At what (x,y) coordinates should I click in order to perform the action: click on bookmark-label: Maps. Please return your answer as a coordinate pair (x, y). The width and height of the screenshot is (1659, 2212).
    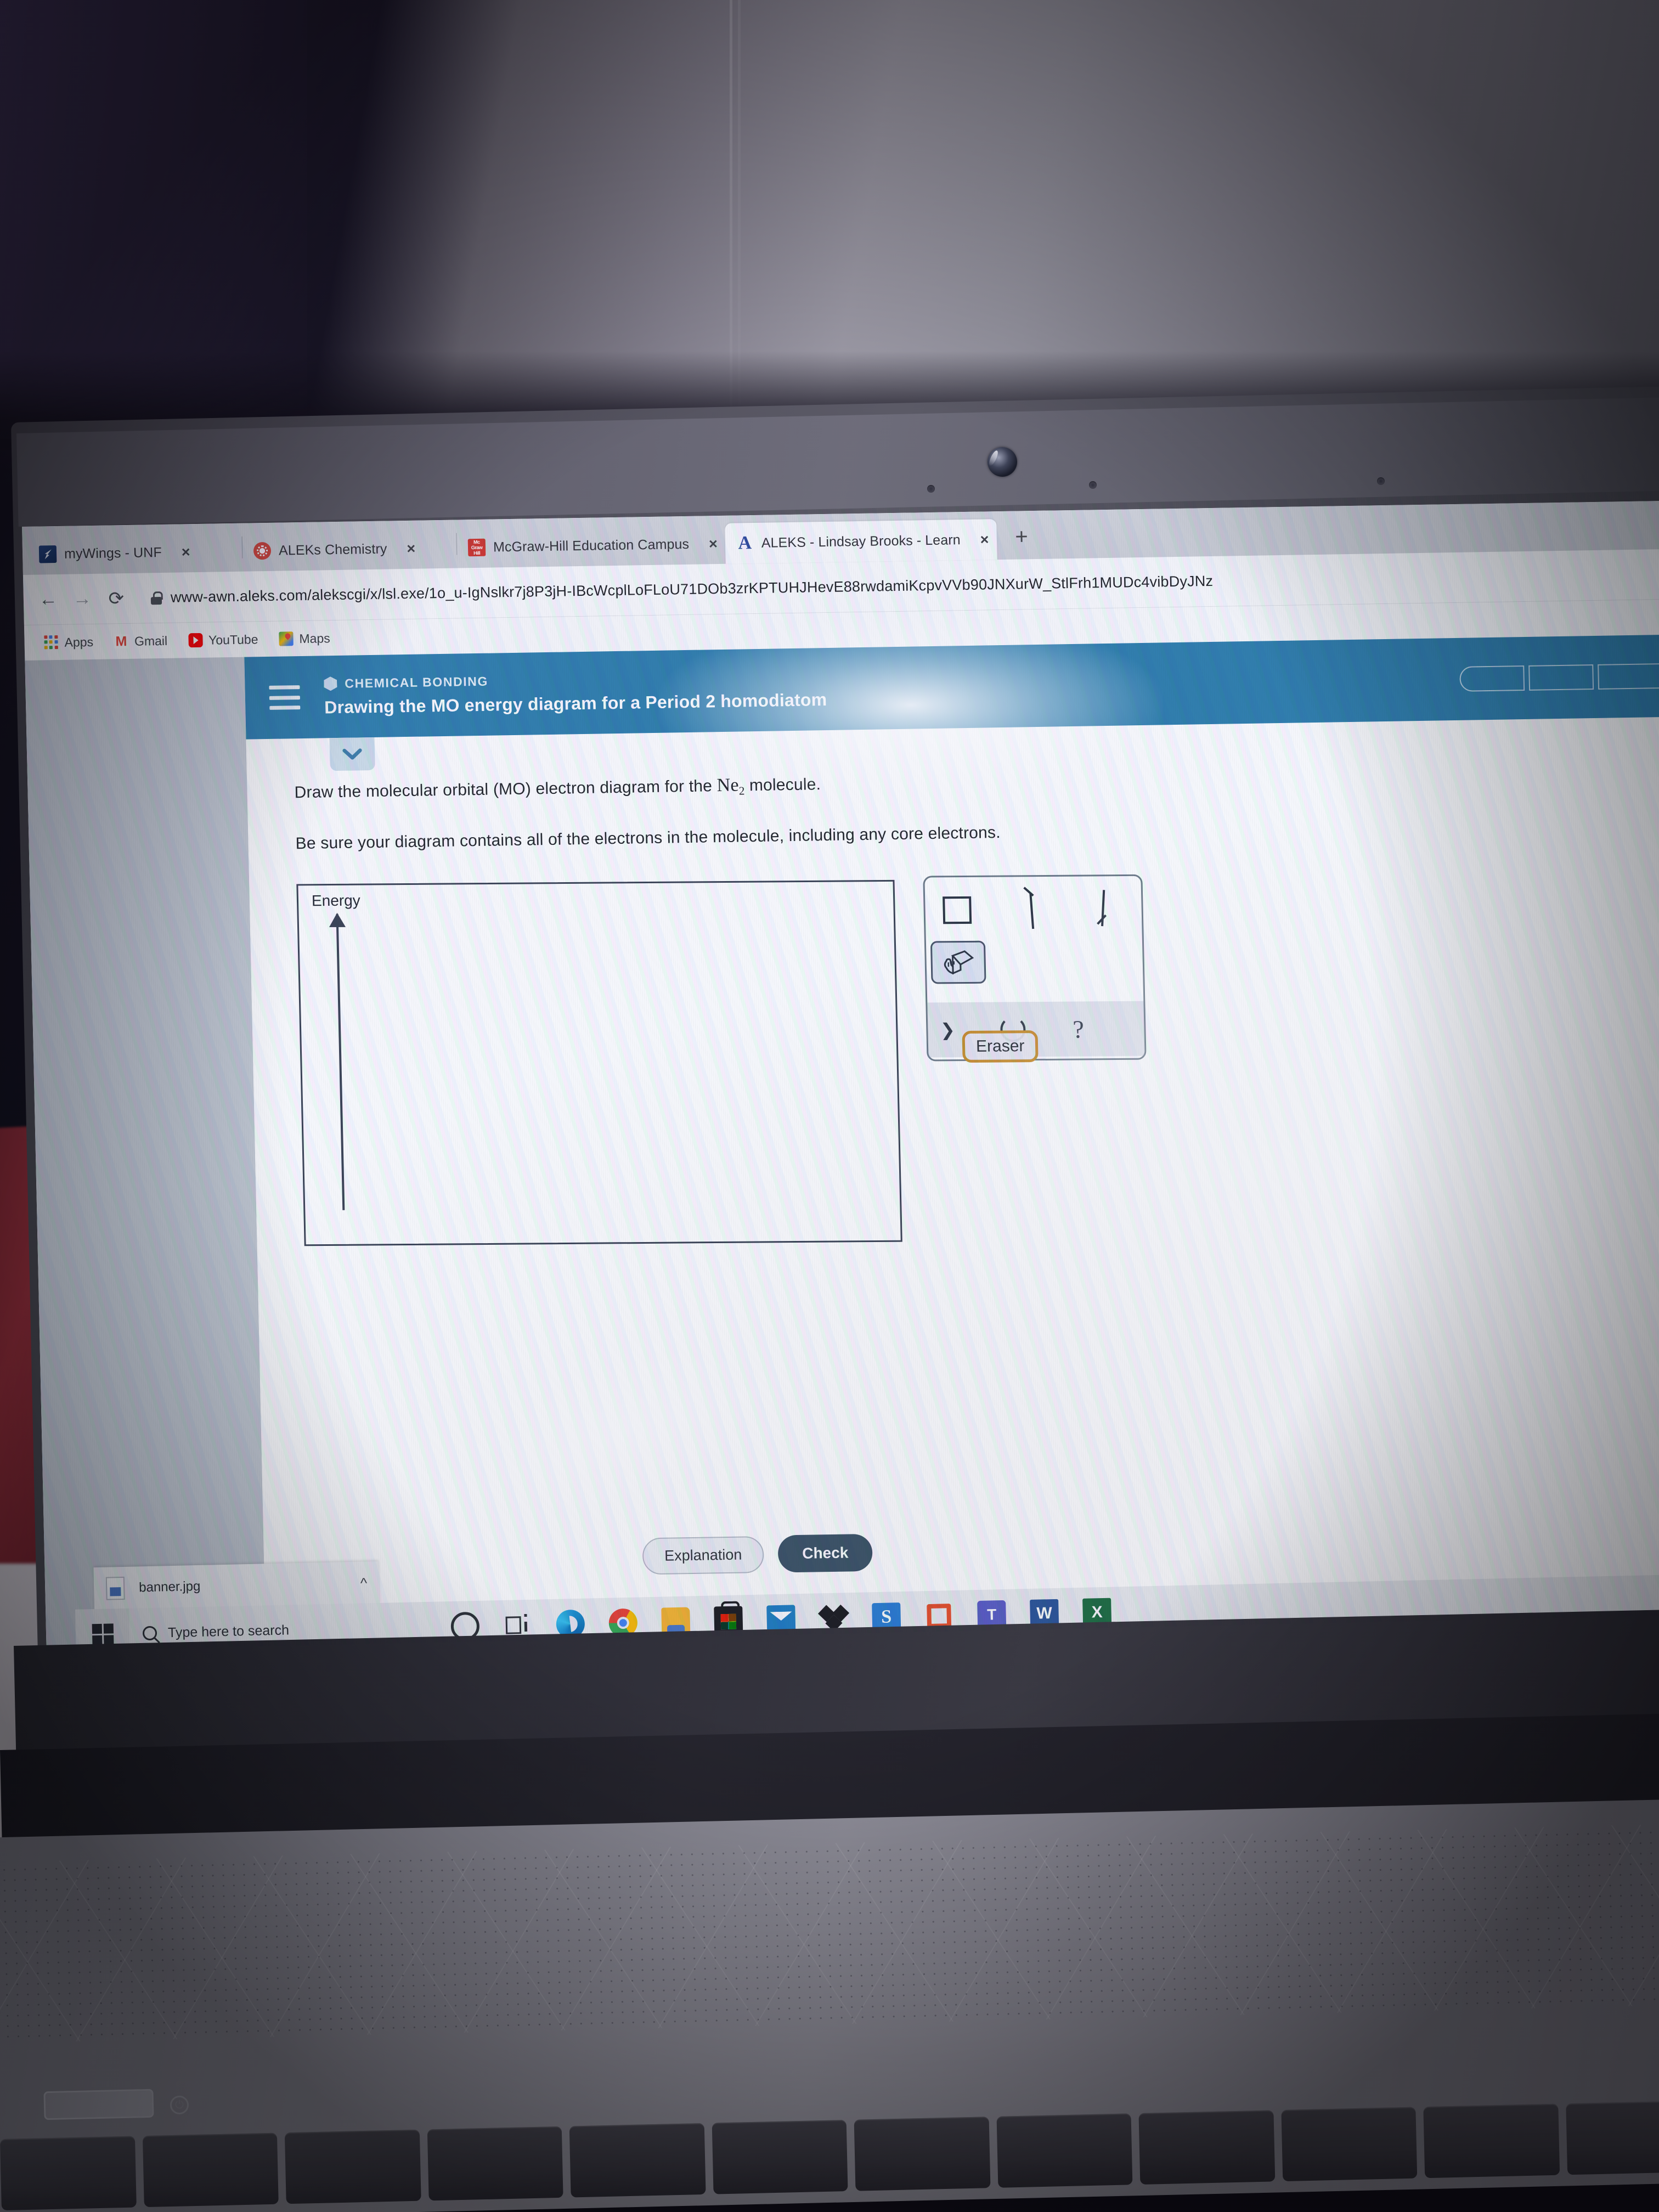
    Looking at the image, I should click on (314, 638).